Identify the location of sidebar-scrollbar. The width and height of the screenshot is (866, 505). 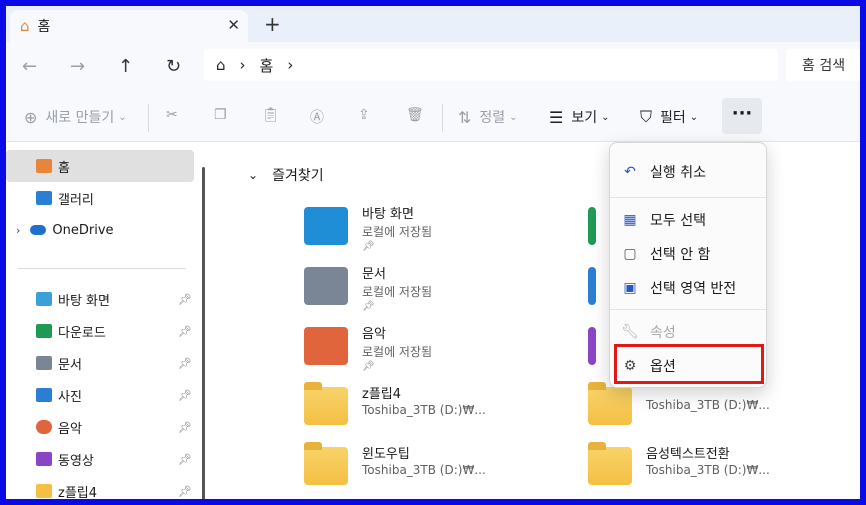
(203, 333).